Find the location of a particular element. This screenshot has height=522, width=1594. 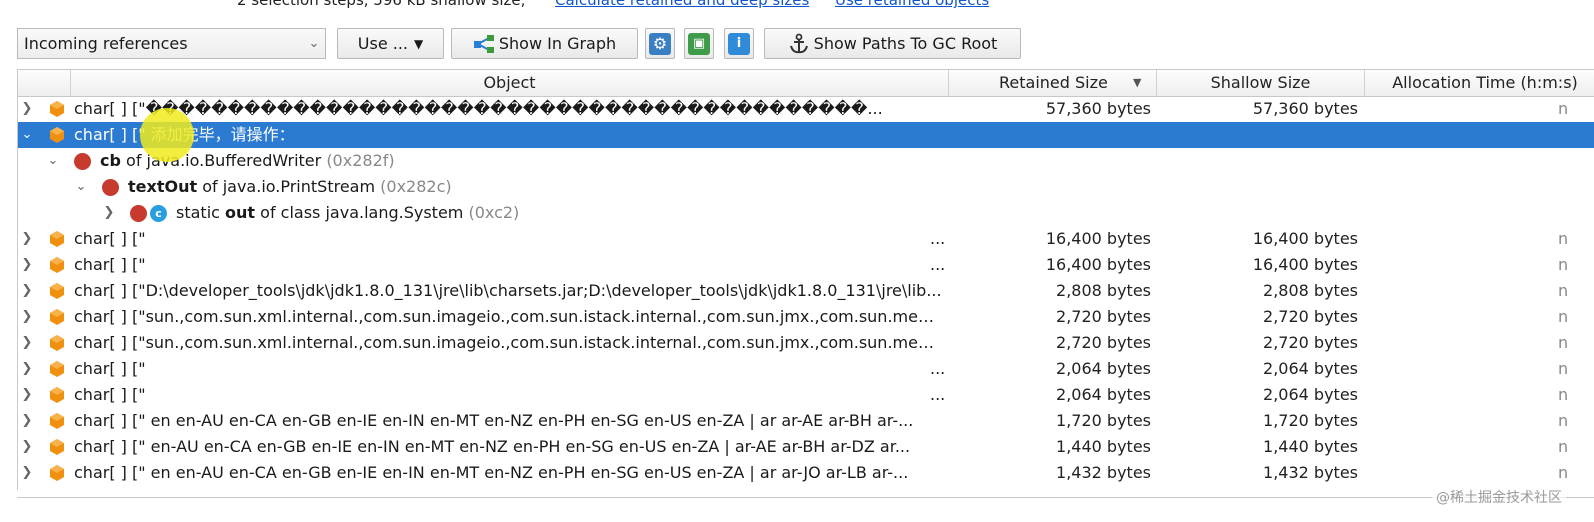

retained-size: 2,064 bytes is located at coordinates (1103, 368).